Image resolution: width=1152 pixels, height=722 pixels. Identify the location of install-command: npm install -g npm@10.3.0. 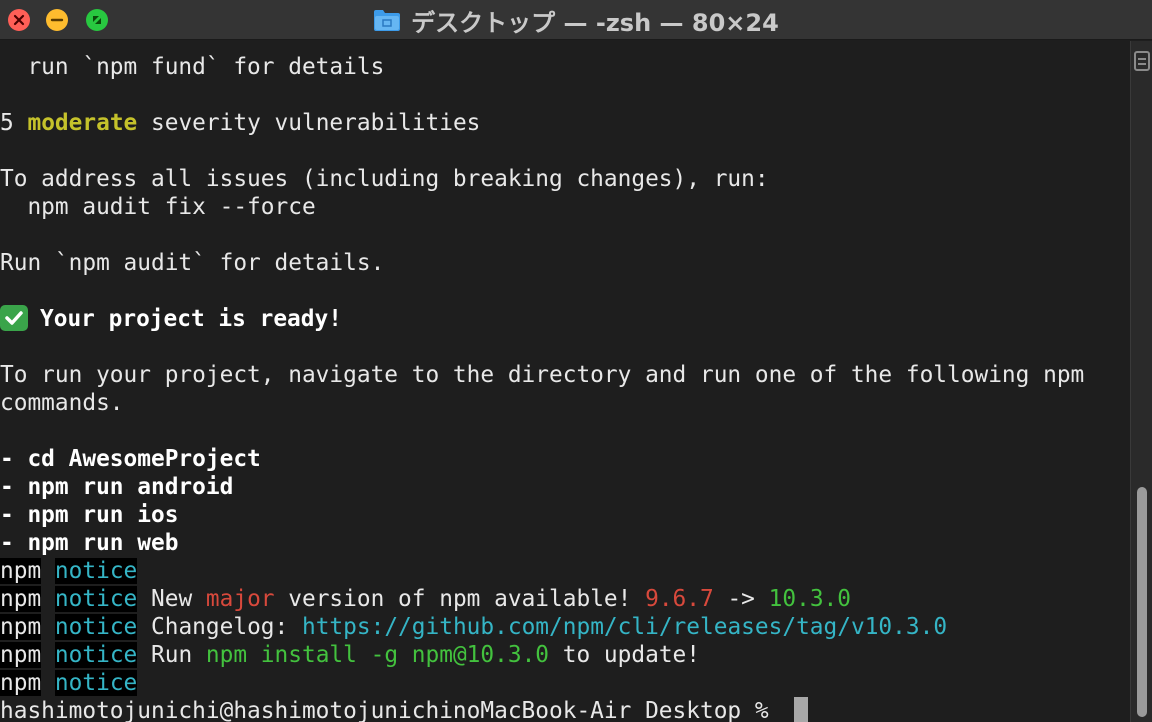
(377, 655).